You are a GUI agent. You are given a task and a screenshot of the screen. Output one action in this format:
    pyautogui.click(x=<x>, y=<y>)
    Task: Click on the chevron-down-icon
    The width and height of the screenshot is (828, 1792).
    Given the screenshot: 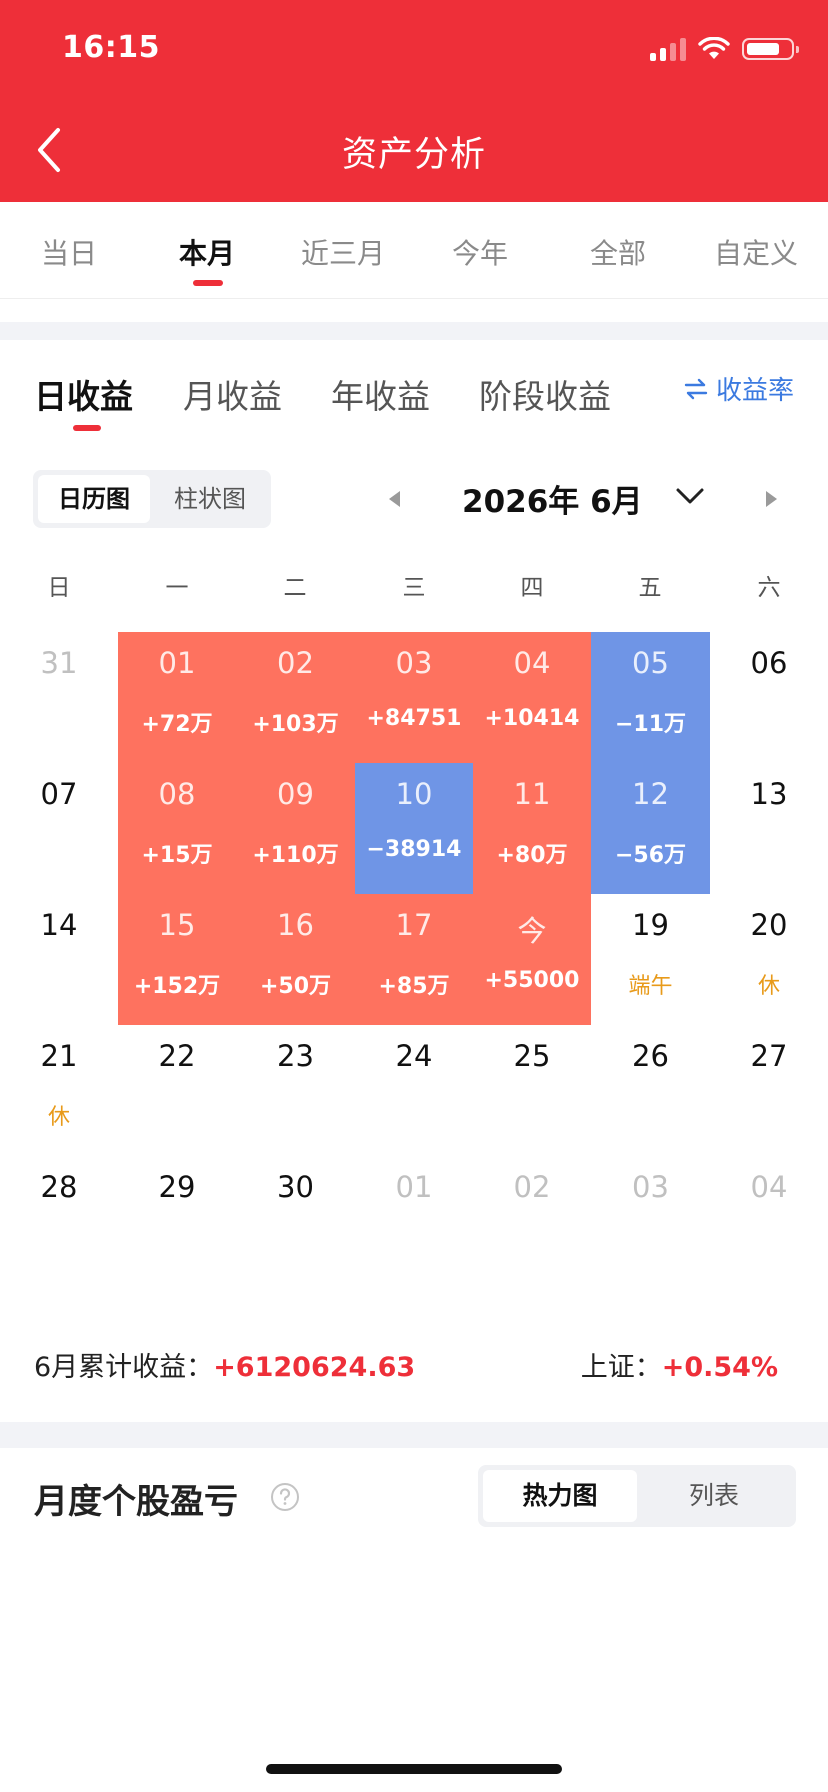 What is the action you would take?
    pyautogui.click(x=690, y=496)
    